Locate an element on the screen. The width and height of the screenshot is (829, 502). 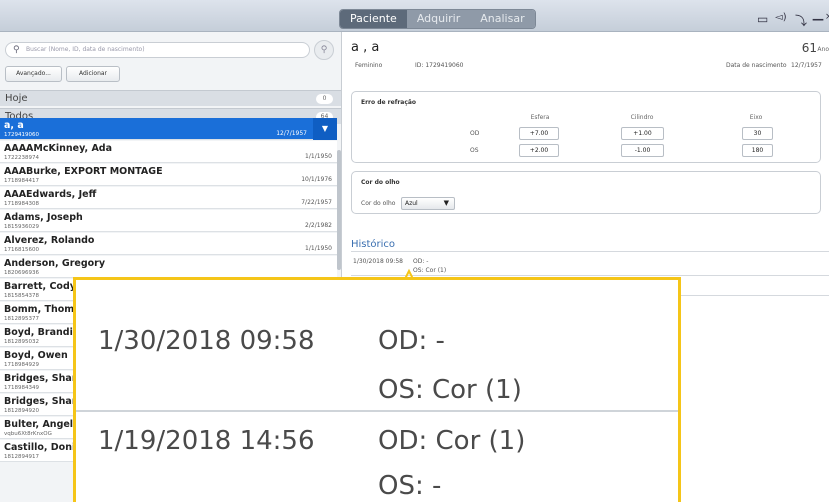
minimize-icon: — is located at coordinates (818, 19).